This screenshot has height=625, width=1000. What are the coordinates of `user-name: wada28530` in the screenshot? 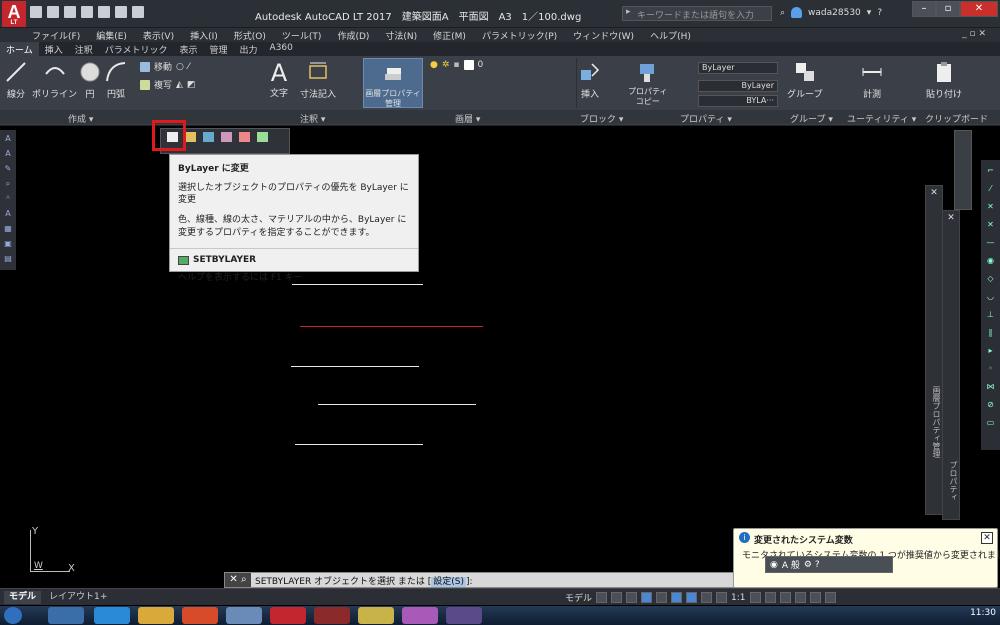 It's located at (834, 13).